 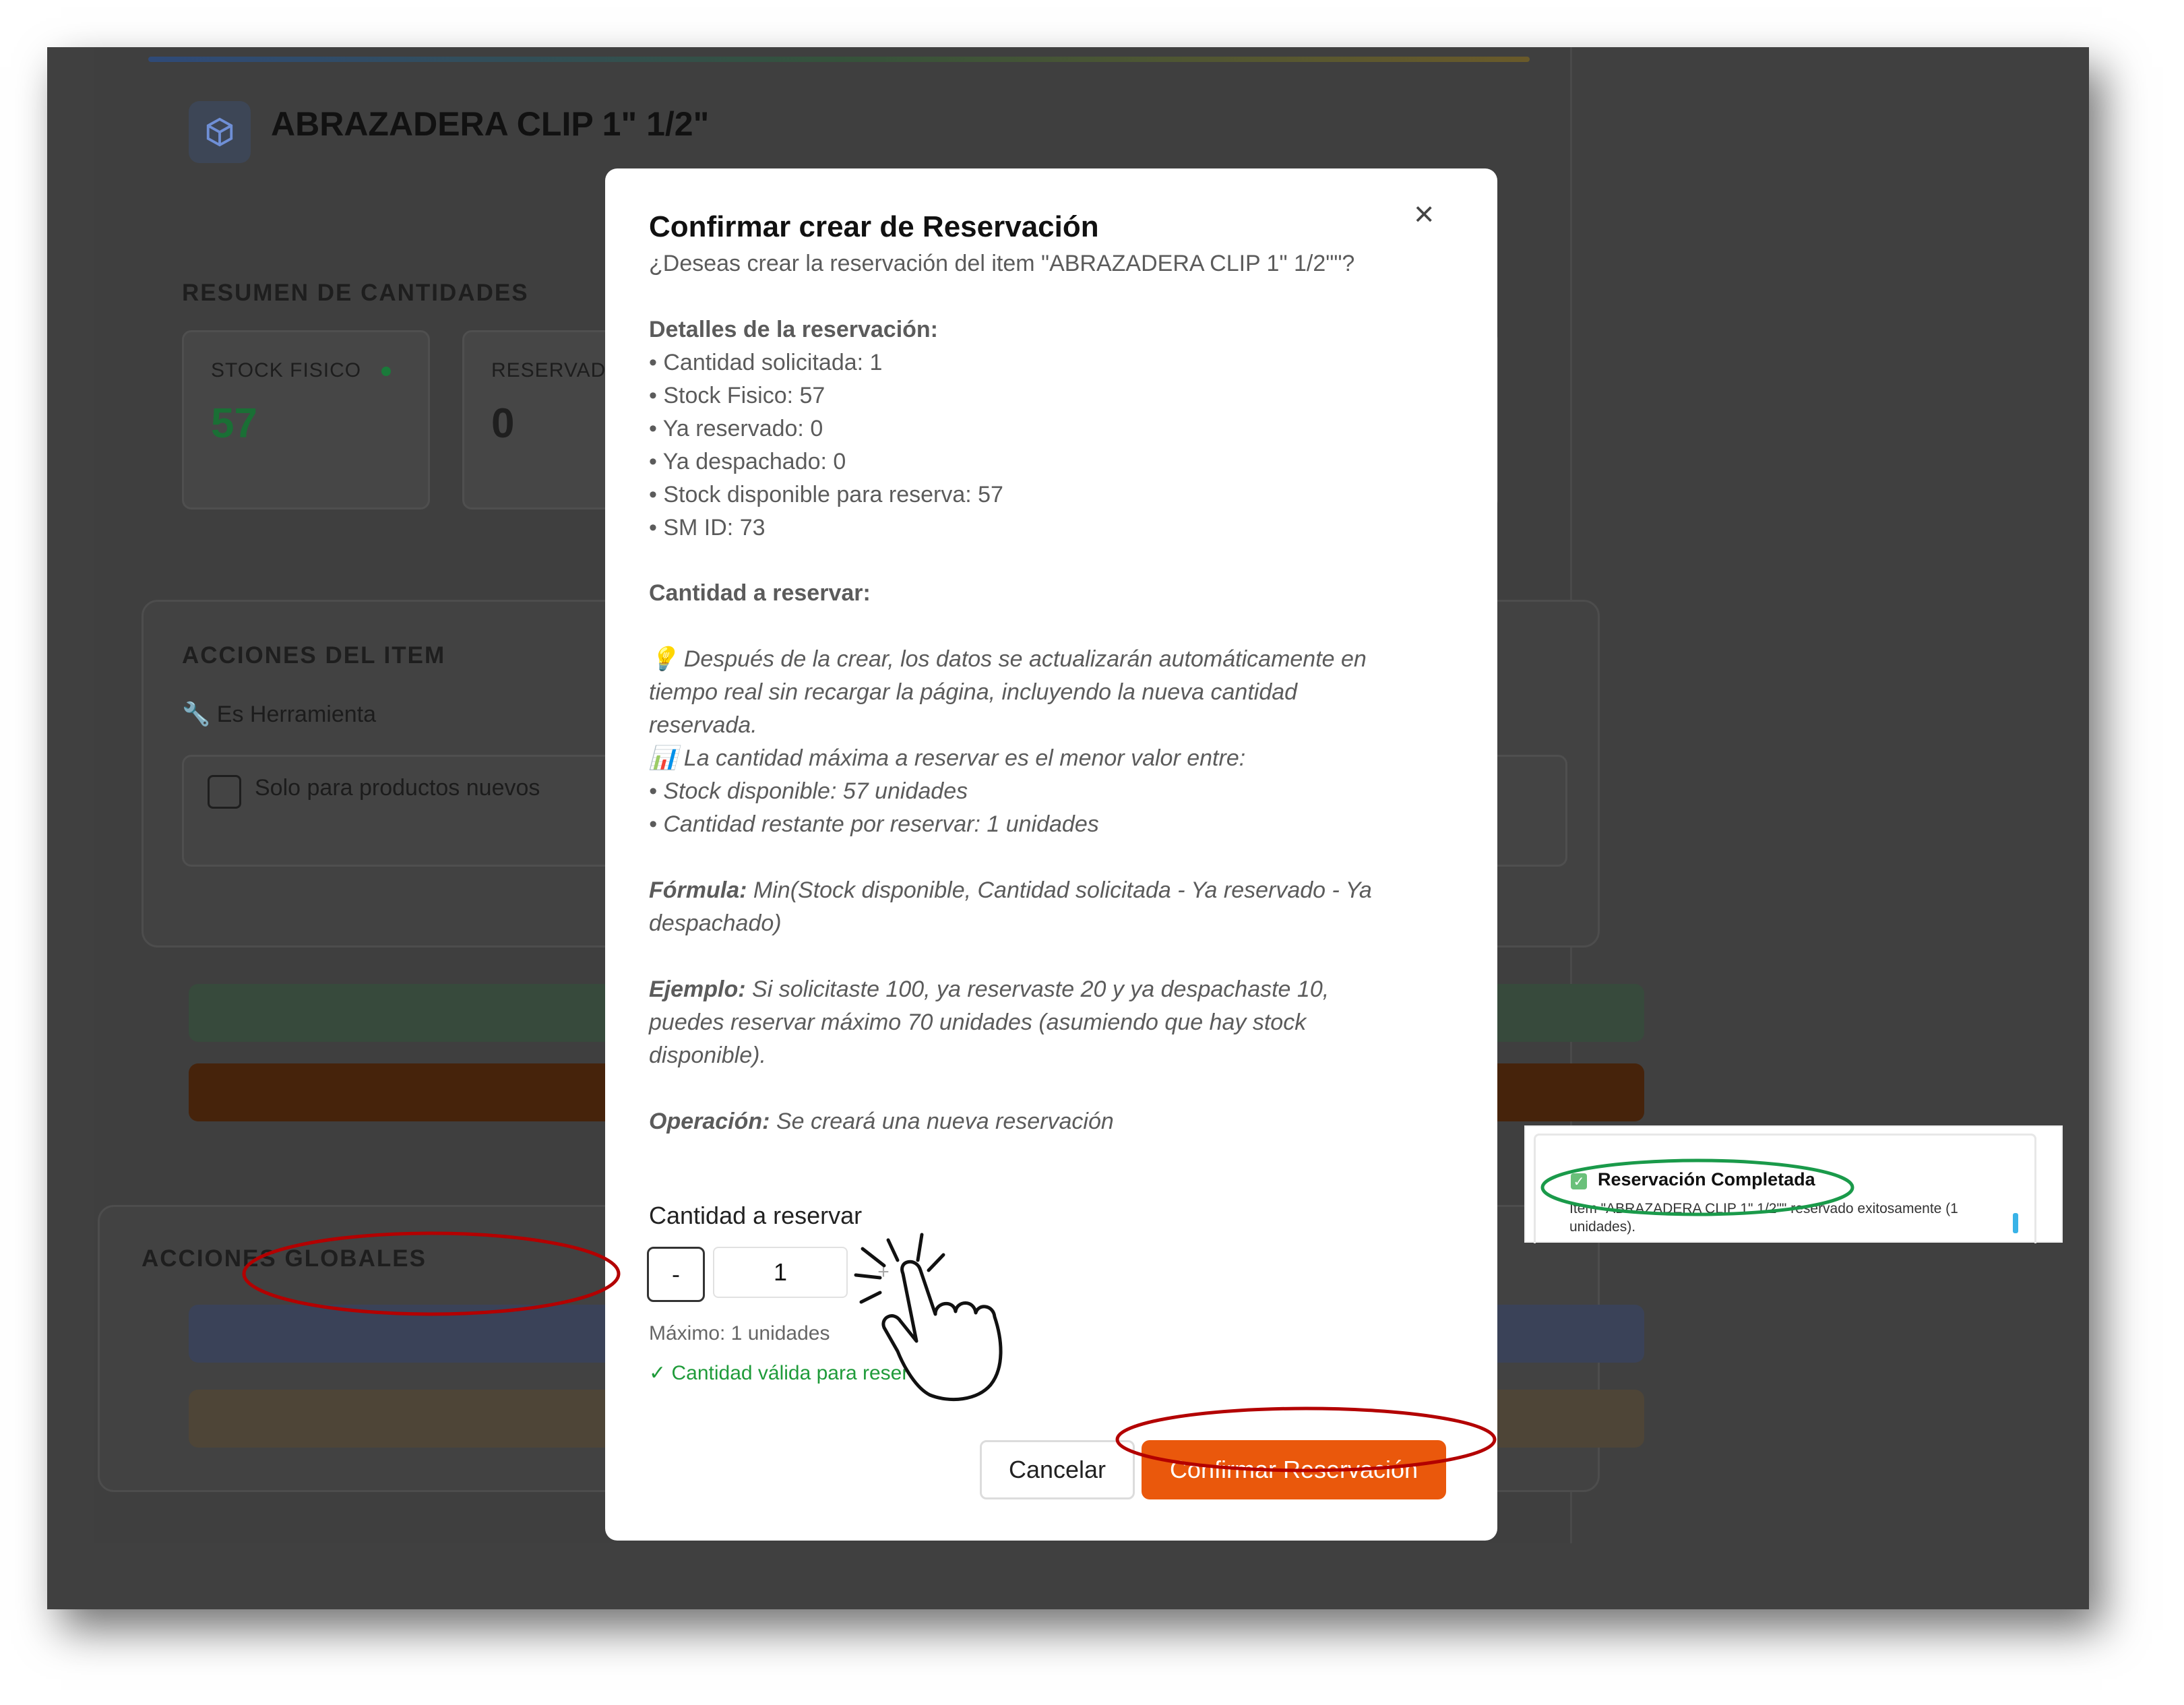 What do you see at coordinates (286, 370) in the screenshot?
I see `stat-label: STOCK FISICO` at bounding box center [286, 370].